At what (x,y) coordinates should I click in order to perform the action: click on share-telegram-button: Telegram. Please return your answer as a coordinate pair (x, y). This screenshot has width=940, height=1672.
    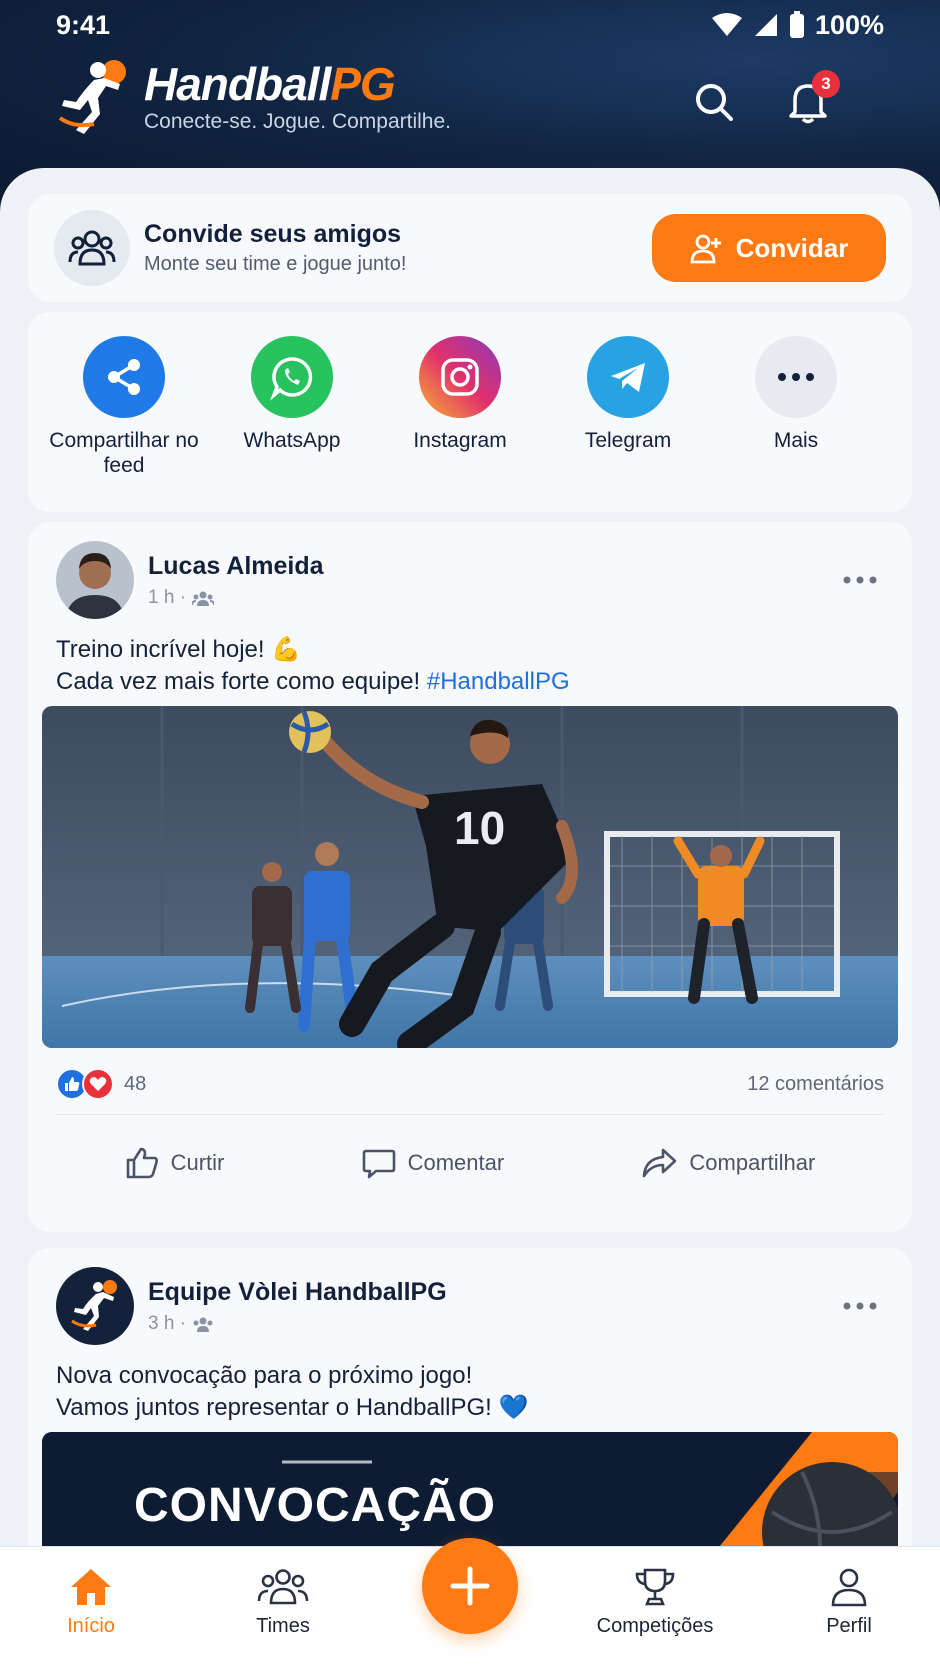
    Looking at the image, I should click on (628, 424).